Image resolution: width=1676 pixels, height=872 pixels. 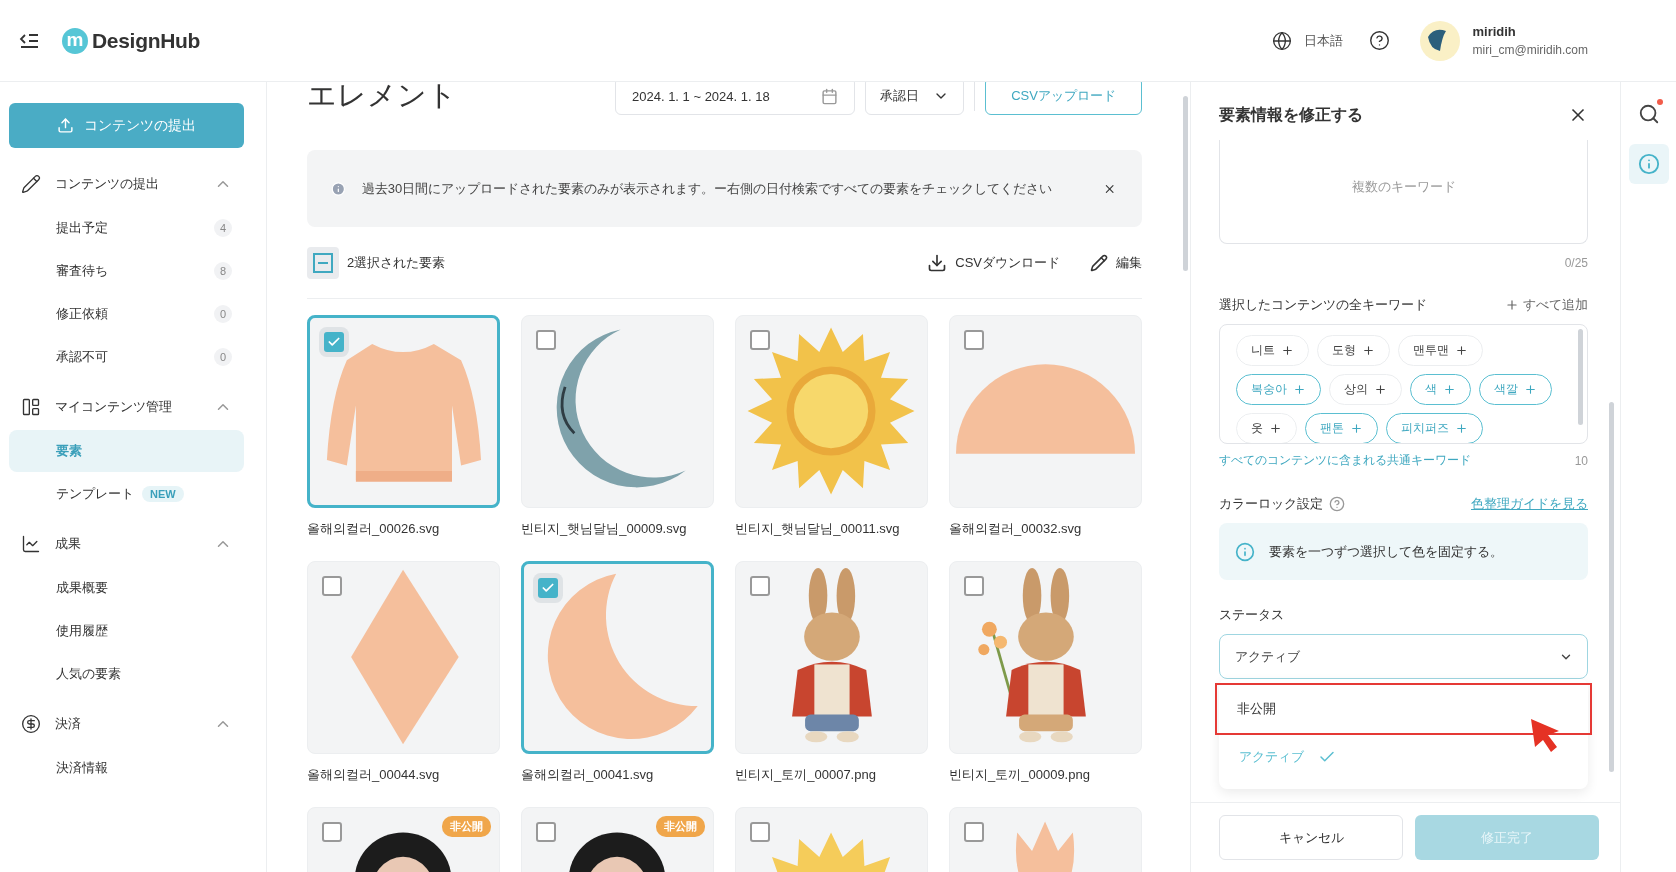 What do you see at coordinates (1403, 709) in the screenshot?
I see `menu-option: 非公開` at bounding box center [1403, 709].